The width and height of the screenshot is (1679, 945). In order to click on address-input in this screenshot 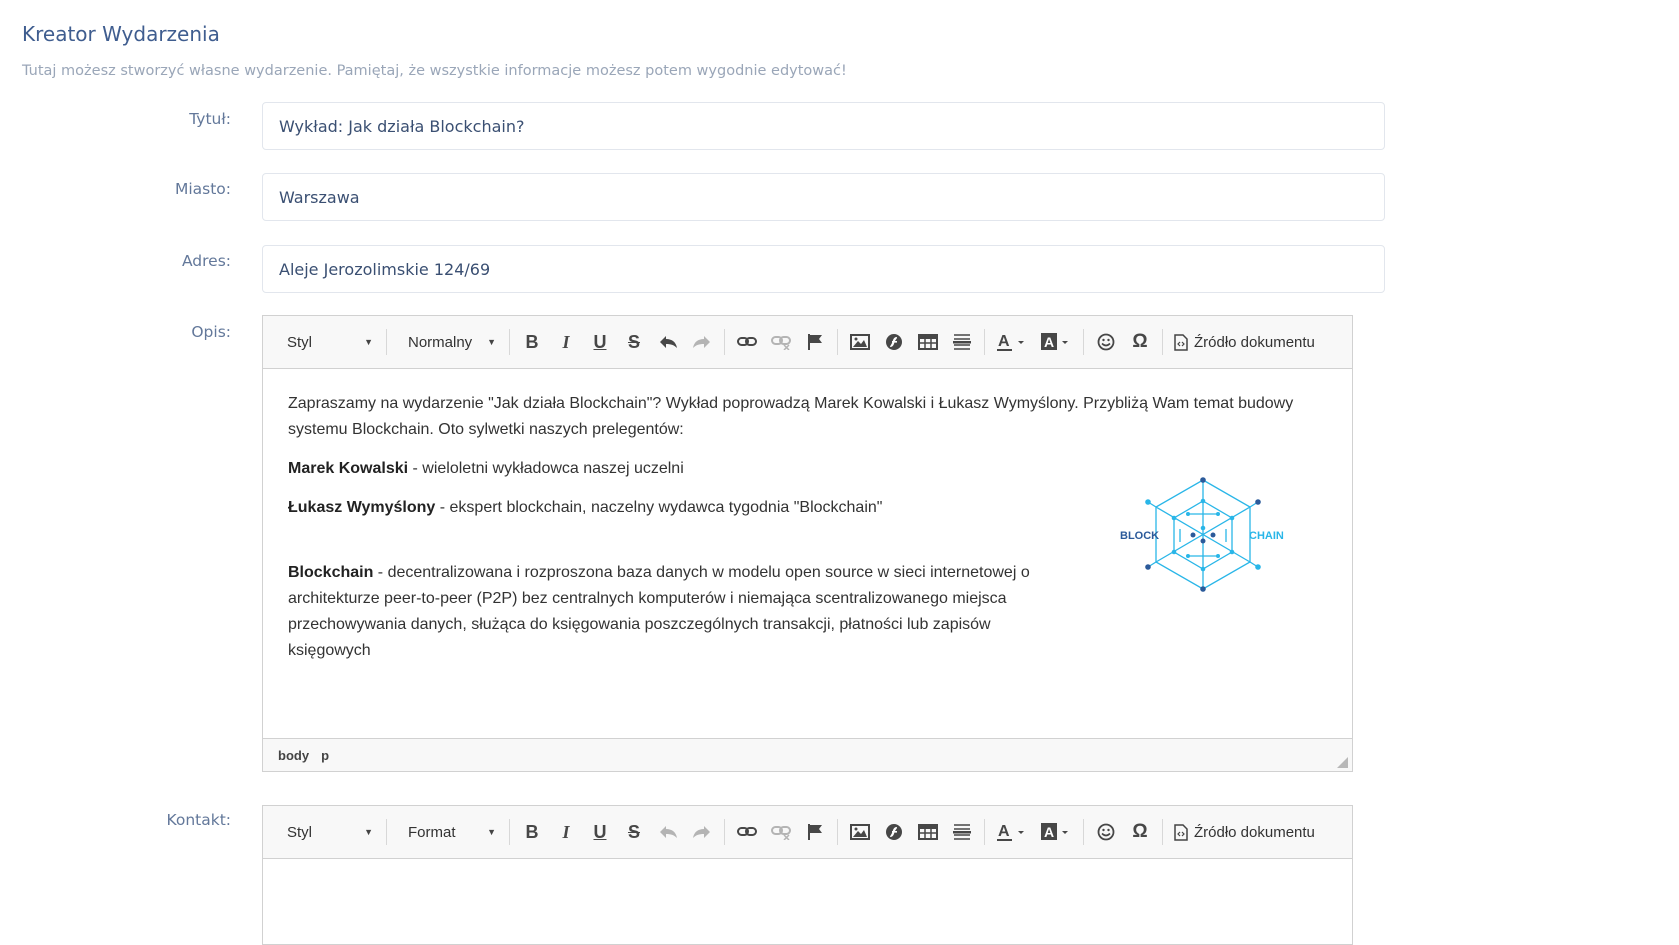, I will do `click(823, 269)`.